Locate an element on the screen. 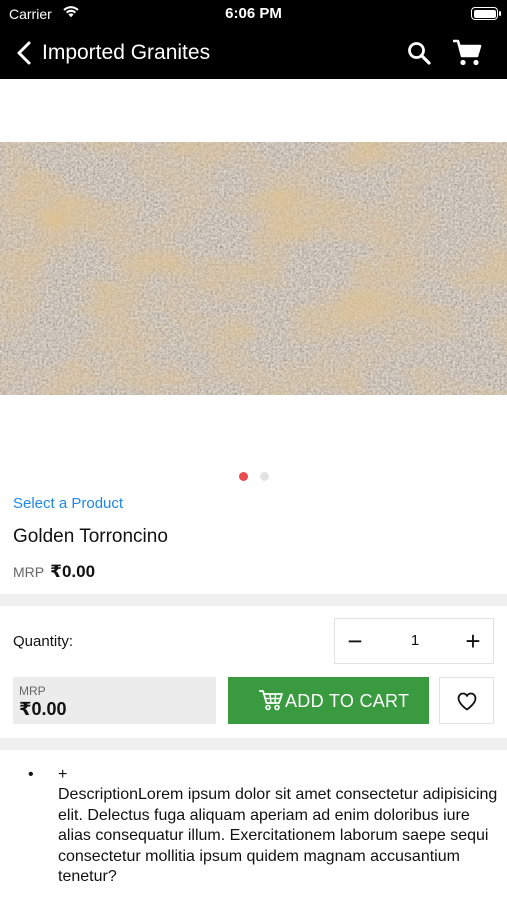 This screenshot has height=900, width=507. carousel-dot-active is located at coordinates (243, 476).